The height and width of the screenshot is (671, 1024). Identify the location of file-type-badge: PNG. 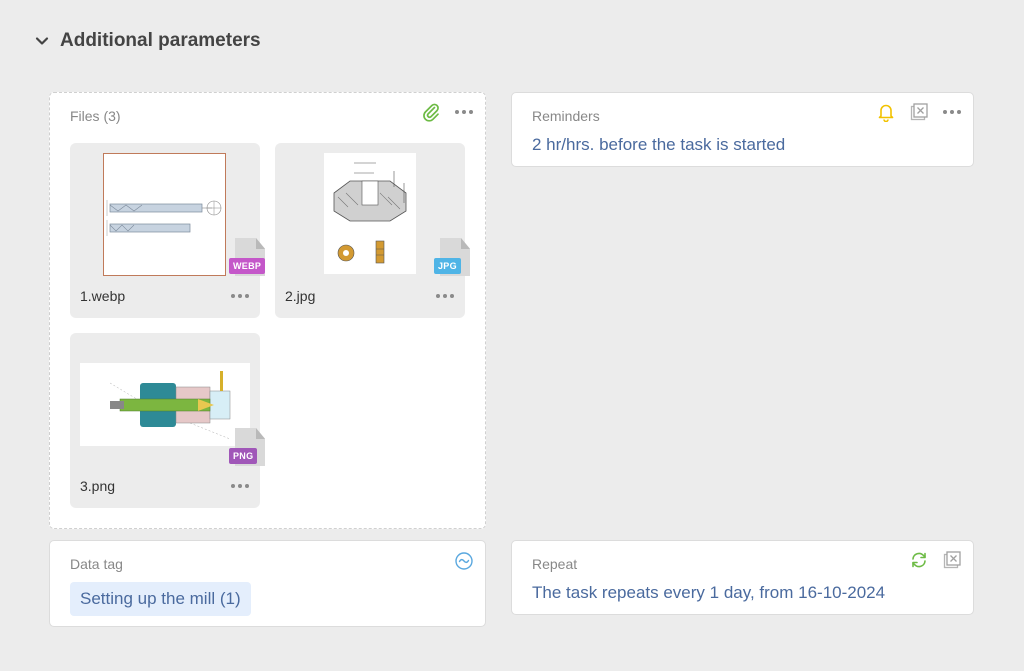
(247, 448).